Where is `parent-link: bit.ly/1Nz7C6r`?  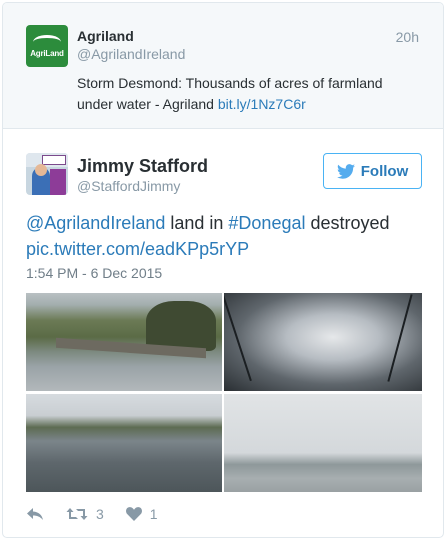
parent-link: bit.ly/1Nz7C6r is located at coordinates (262, 104).